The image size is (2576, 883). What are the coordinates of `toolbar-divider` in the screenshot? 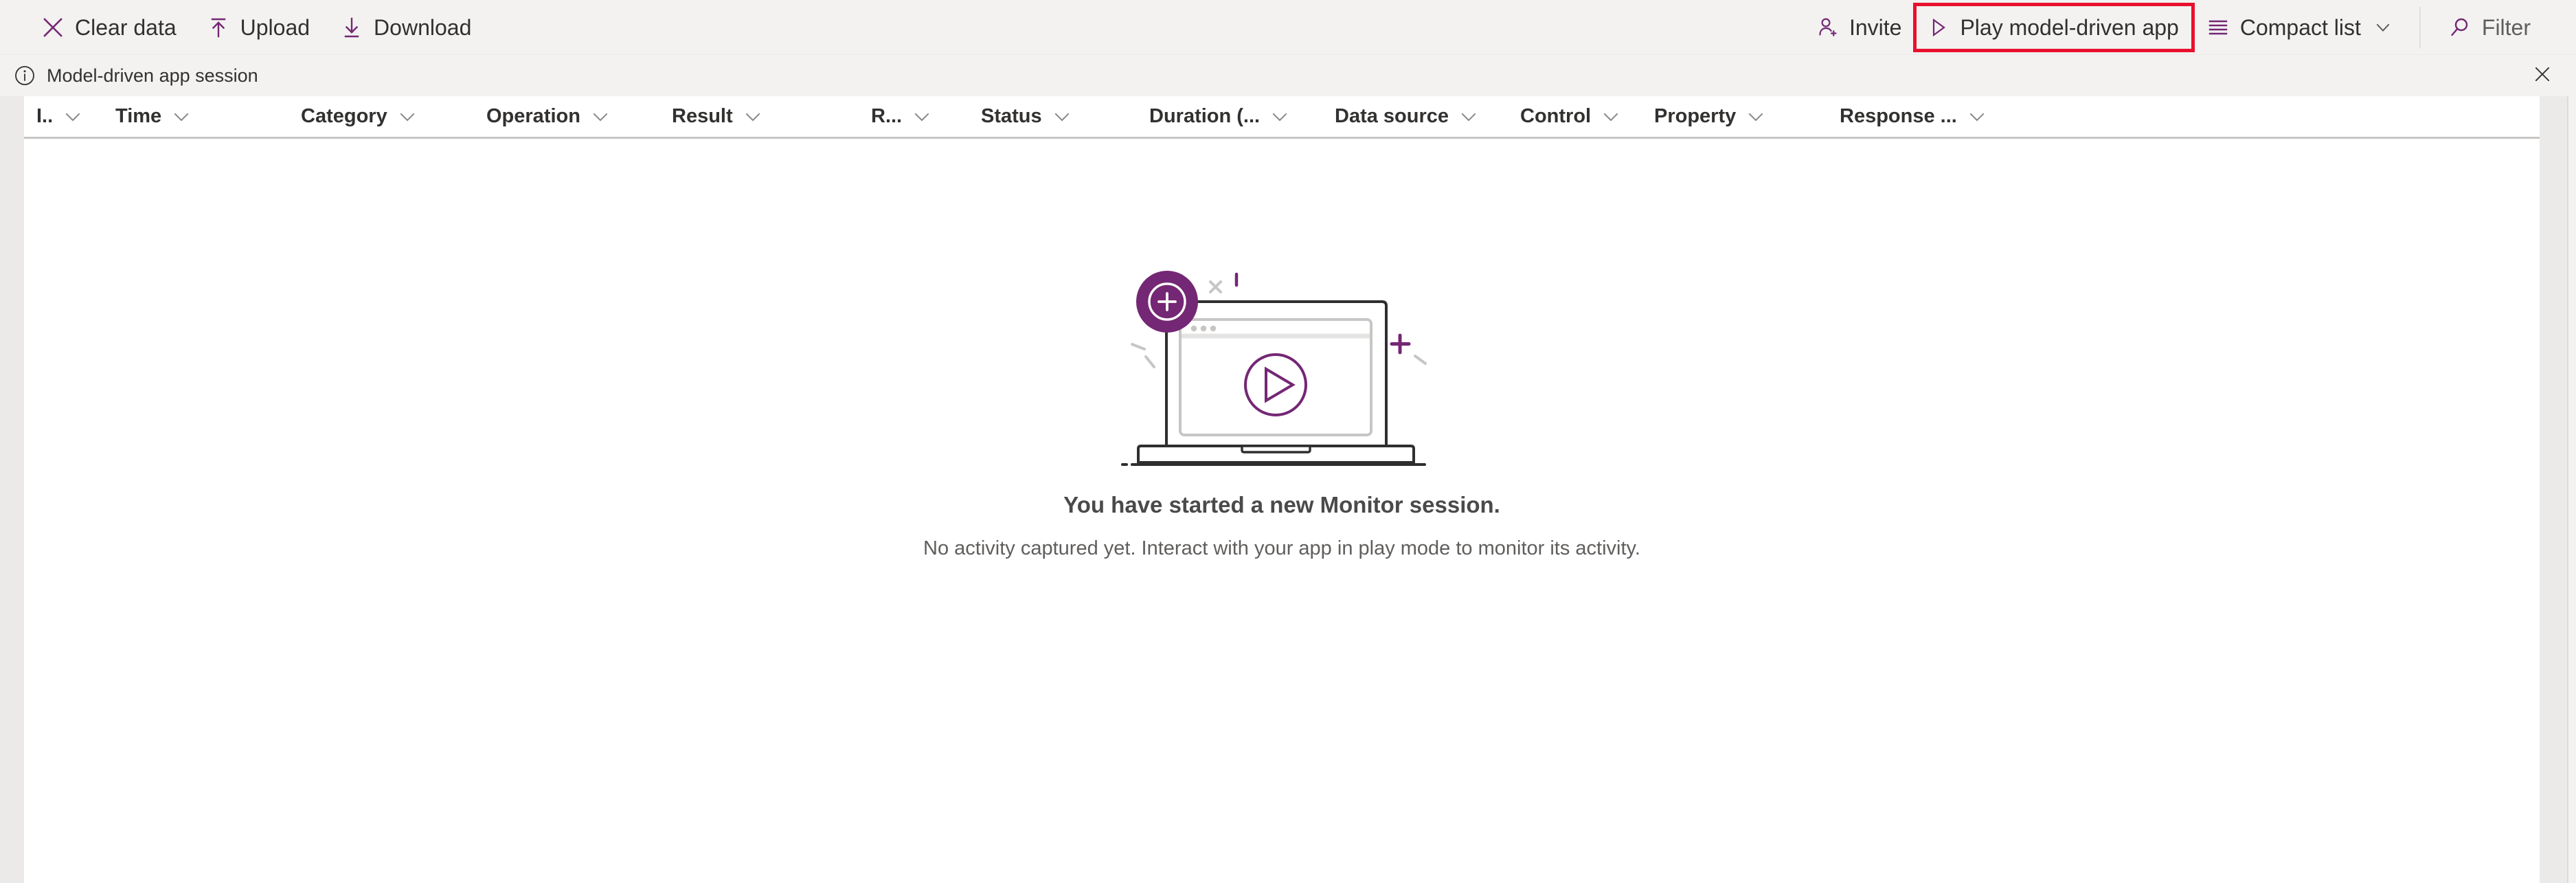 It's located at (2420, 27).